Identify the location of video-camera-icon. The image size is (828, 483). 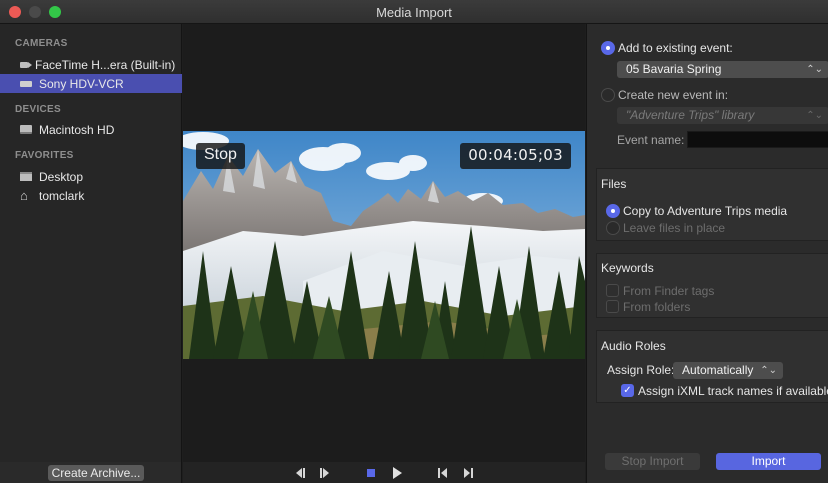
(26, 64).